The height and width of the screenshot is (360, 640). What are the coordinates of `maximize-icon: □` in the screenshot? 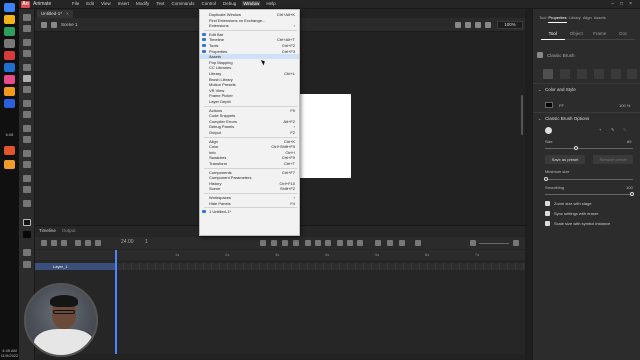 It's located at (621, 4).